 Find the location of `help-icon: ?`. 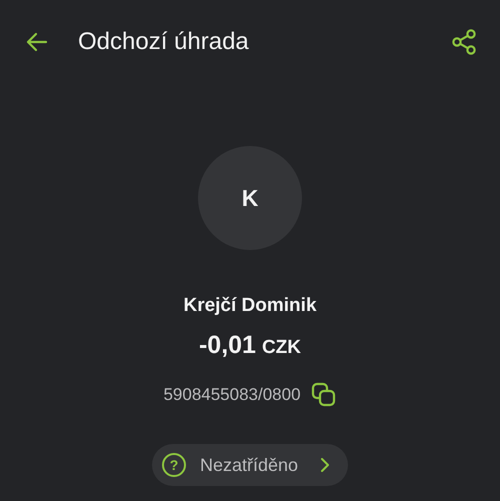

help-icon: ? is located at coordinates (174, 465).